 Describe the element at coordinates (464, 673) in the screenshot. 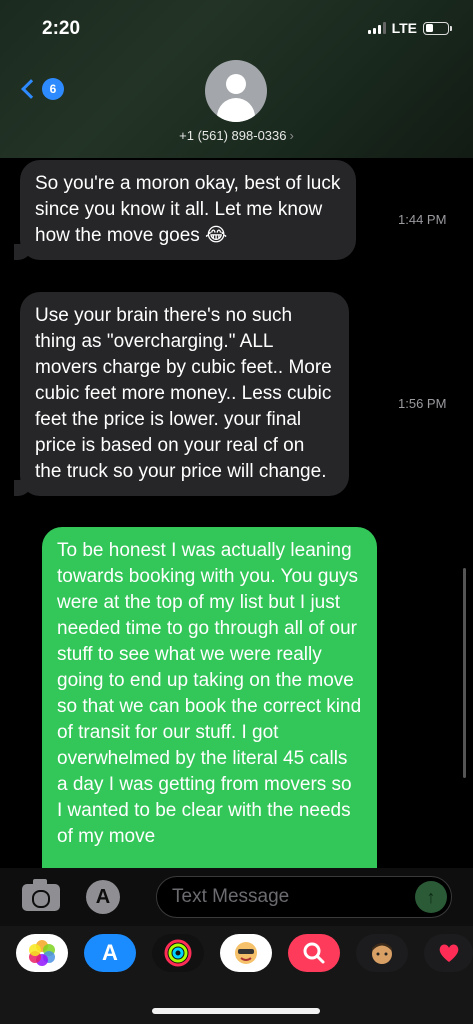

I see `scroll-indicator` at that location.